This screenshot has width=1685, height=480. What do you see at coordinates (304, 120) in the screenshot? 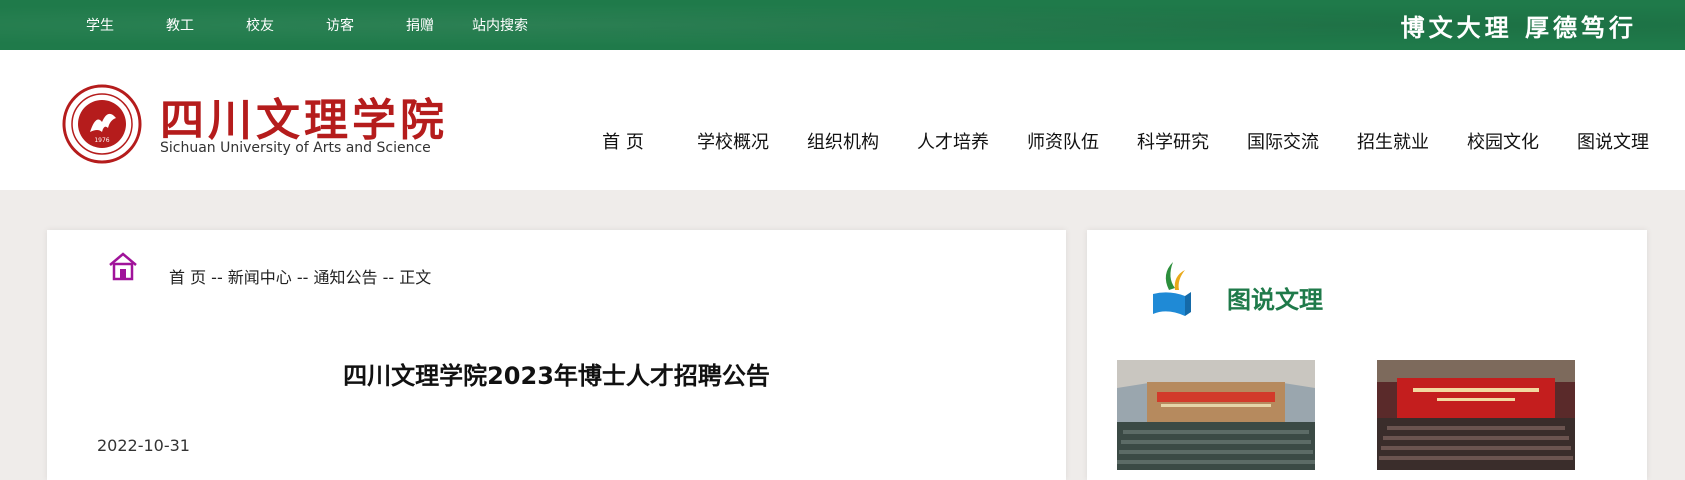
I see `logo-chinese-name: 四川文理学院` at bounding box center [304, 120].